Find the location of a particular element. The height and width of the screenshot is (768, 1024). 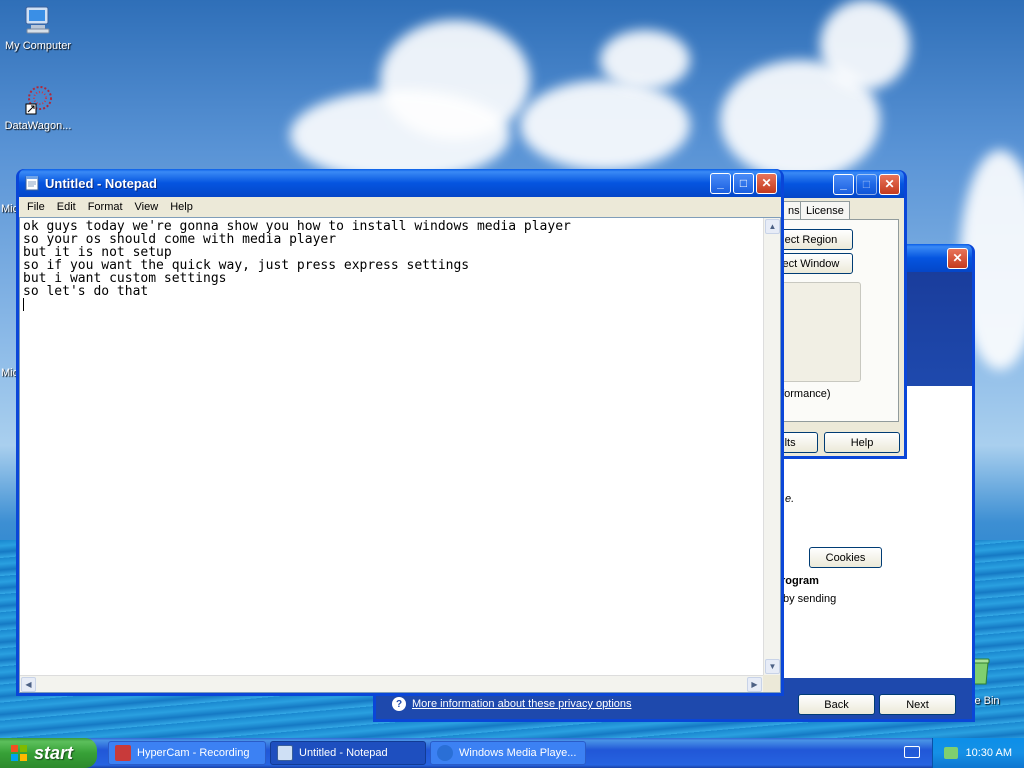

system-tray: 10:30 AM is located at coordinates (978, 753).